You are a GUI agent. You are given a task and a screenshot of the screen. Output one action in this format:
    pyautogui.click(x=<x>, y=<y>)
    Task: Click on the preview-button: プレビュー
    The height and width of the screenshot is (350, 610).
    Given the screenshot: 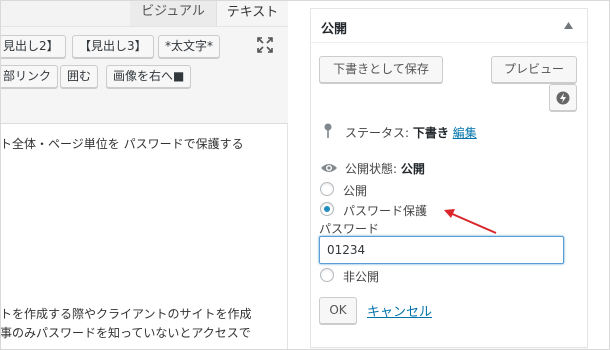 What is the action you would take?
    pyautogui.click(x=534, y=69)
    